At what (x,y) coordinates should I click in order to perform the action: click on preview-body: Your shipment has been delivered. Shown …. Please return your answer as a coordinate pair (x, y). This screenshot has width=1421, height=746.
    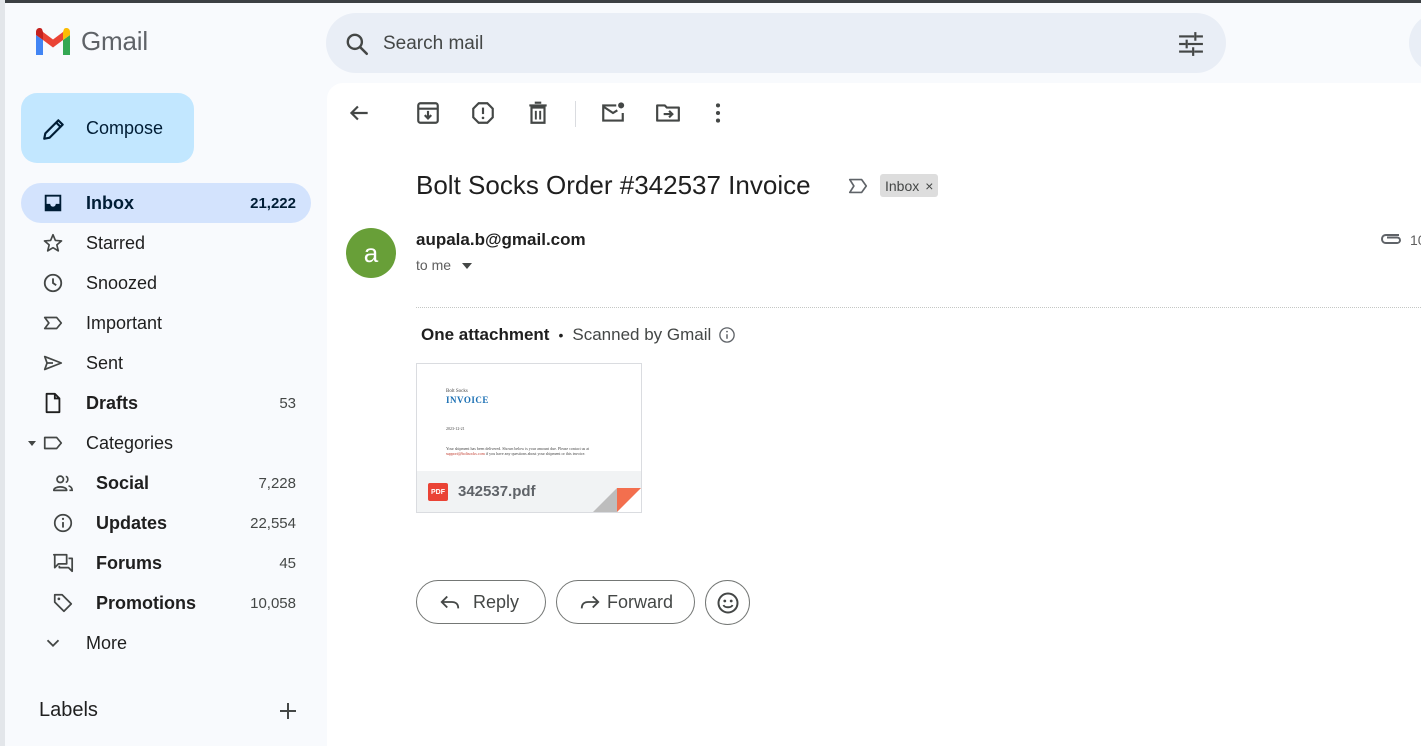
    Looking at the image, I should click on (531, 451).